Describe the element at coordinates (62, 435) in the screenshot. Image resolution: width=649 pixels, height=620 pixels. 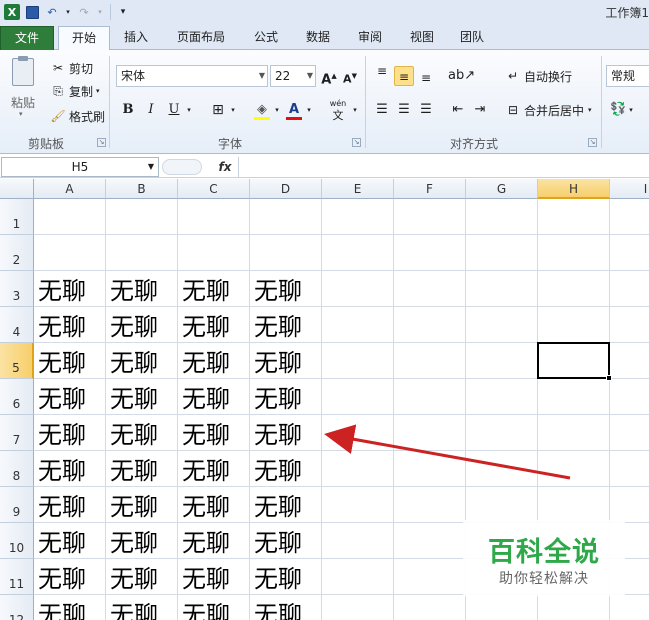
I see `cell-a7: 无聊` at that location.